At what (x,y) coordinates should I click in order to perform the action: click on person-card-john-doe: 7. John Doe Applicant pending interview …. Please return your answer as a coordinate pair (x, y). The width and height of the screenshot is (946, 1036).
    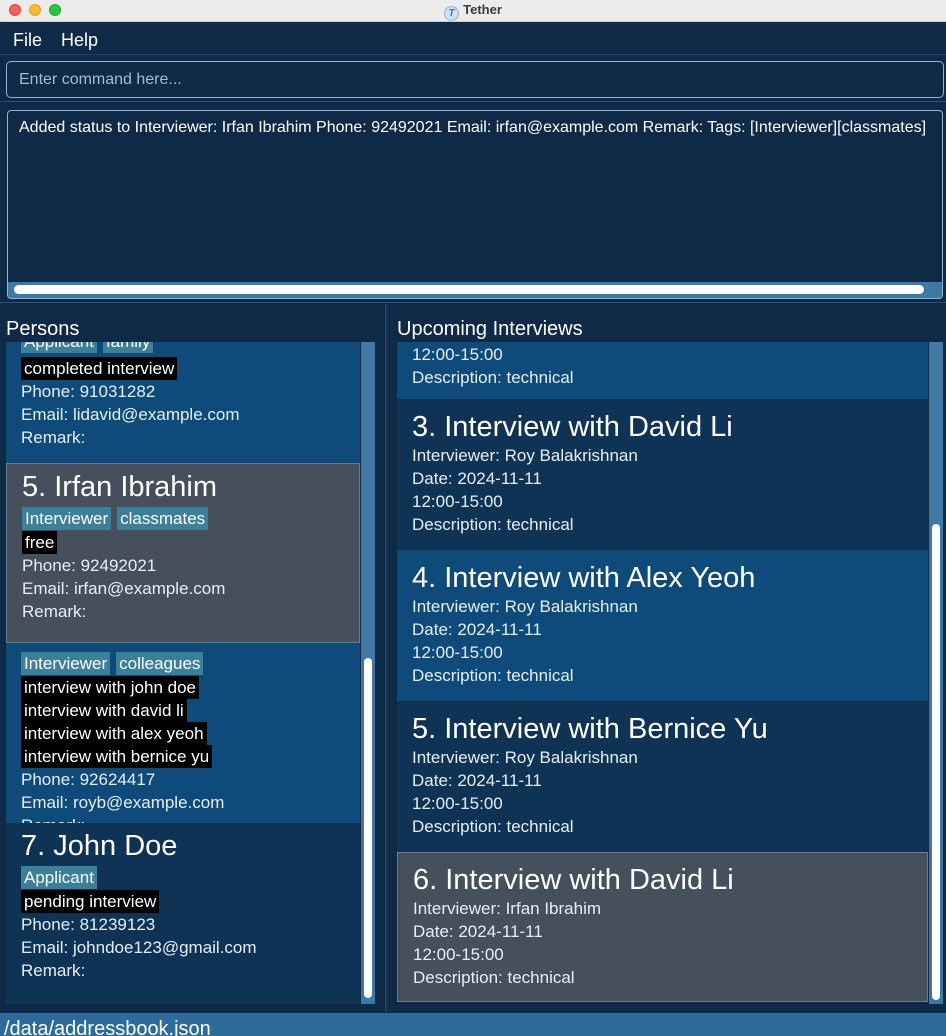
    Looking at the image, I should click on (183, 913).